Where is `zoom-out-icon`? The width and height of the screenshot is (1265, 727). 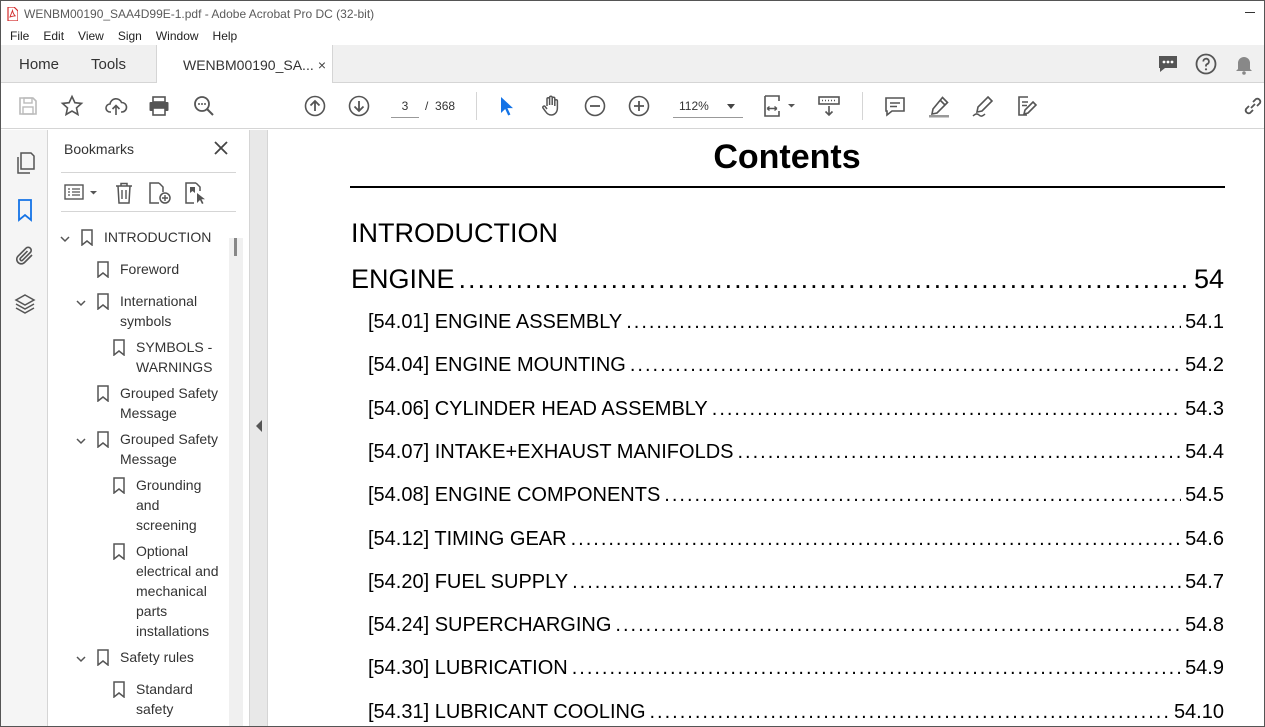 zoom-out-icon is located at coordinates (595, 106).